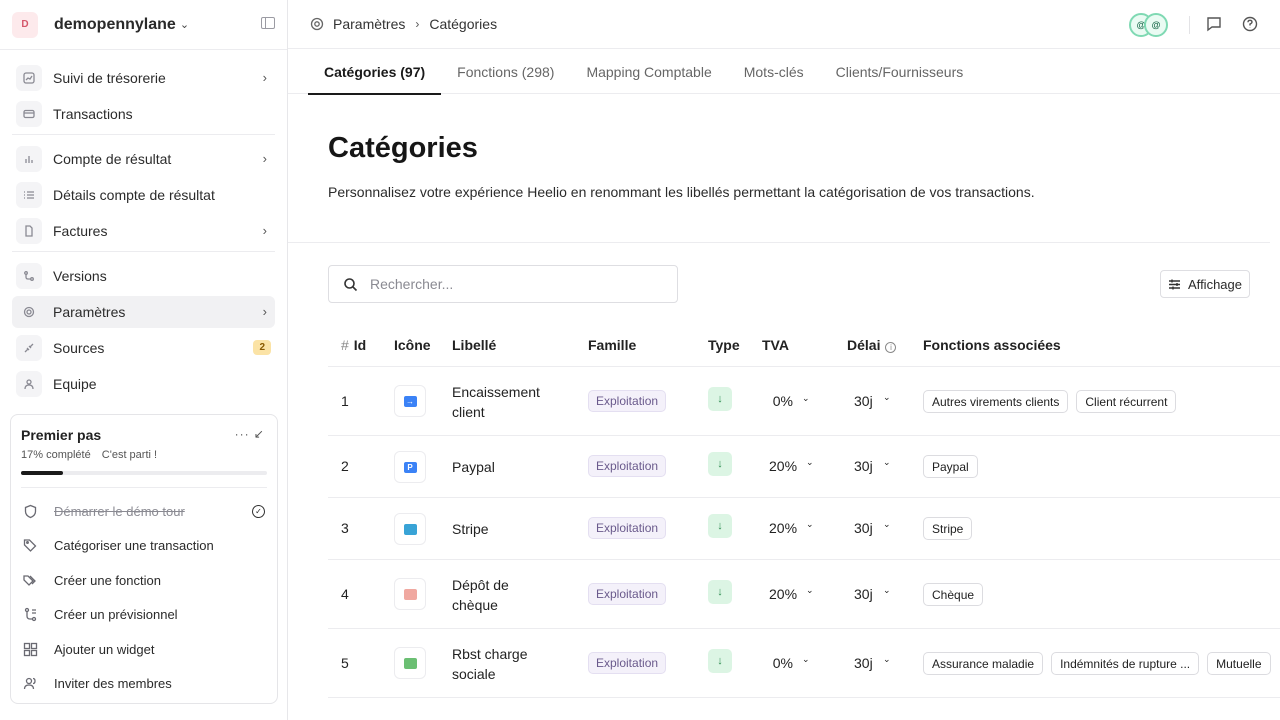 The height and width of the screenshot is (720, 1280). I want to click on tab-clients-fournisseurs: Clients/Fournisseurs, so click(900, 71).